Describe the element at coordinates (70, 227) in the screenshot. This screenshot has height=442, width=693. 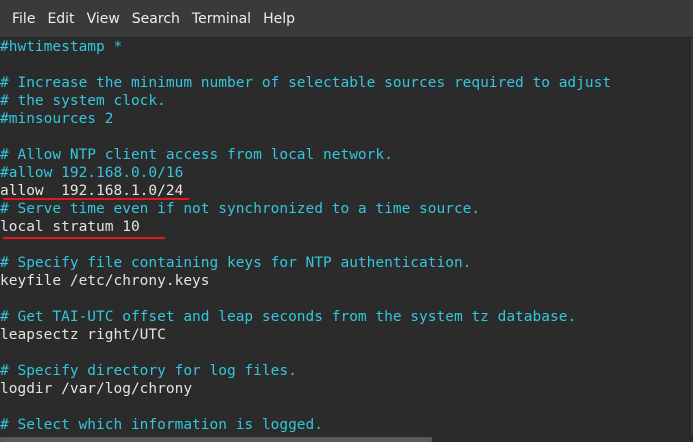
I see `terminal-line-local-stratum: local stratum 10` at that location.